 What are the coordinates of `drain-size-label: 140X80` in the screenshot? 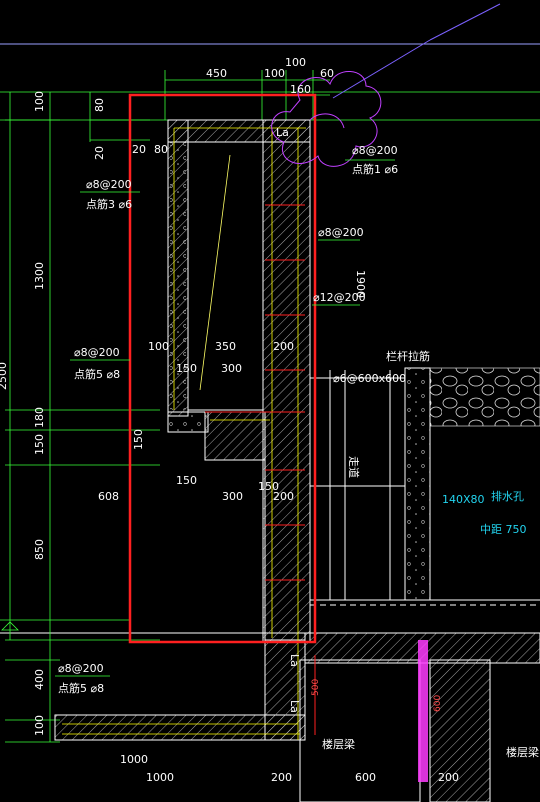 It's located at (463, 499).